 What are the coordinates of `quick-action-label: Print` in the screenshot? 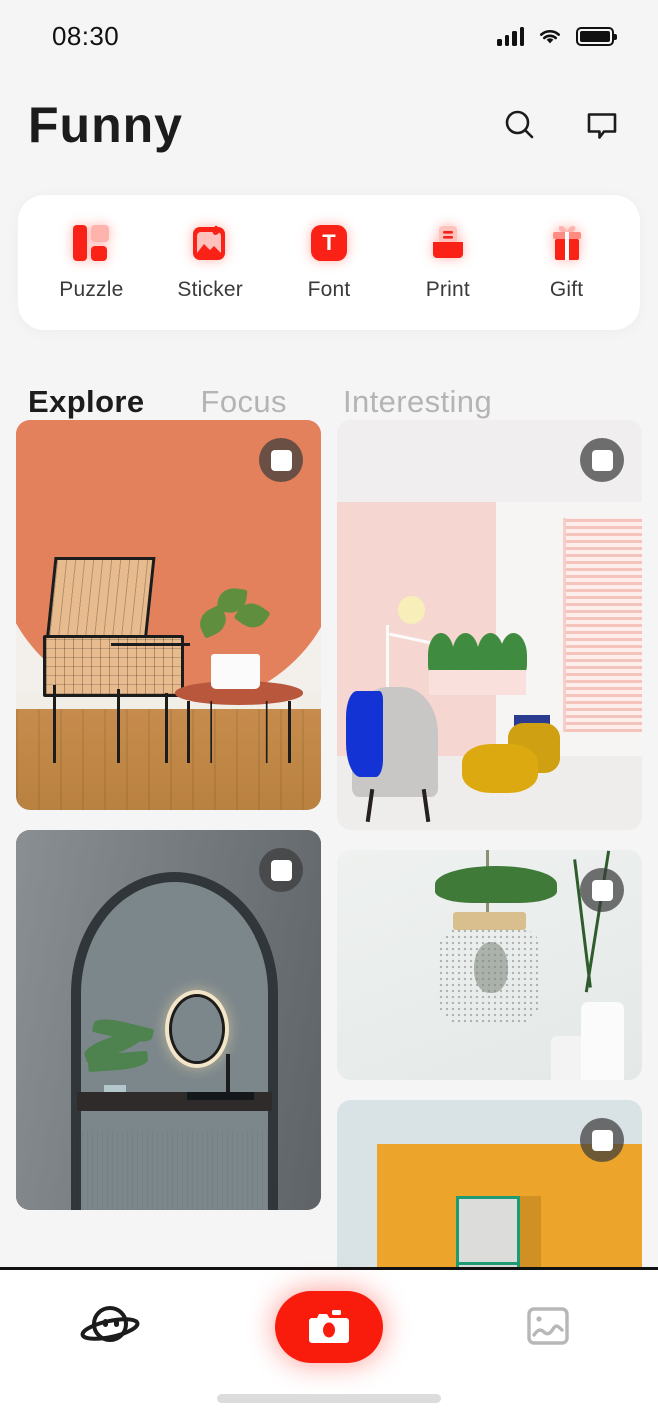 It's located at (447, 289).